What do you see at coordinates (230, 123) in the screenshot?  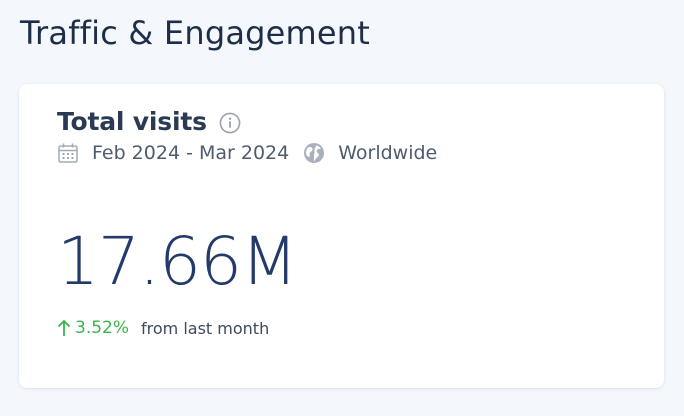 I see `info-circle-icon` at bounding box center [230, 123].